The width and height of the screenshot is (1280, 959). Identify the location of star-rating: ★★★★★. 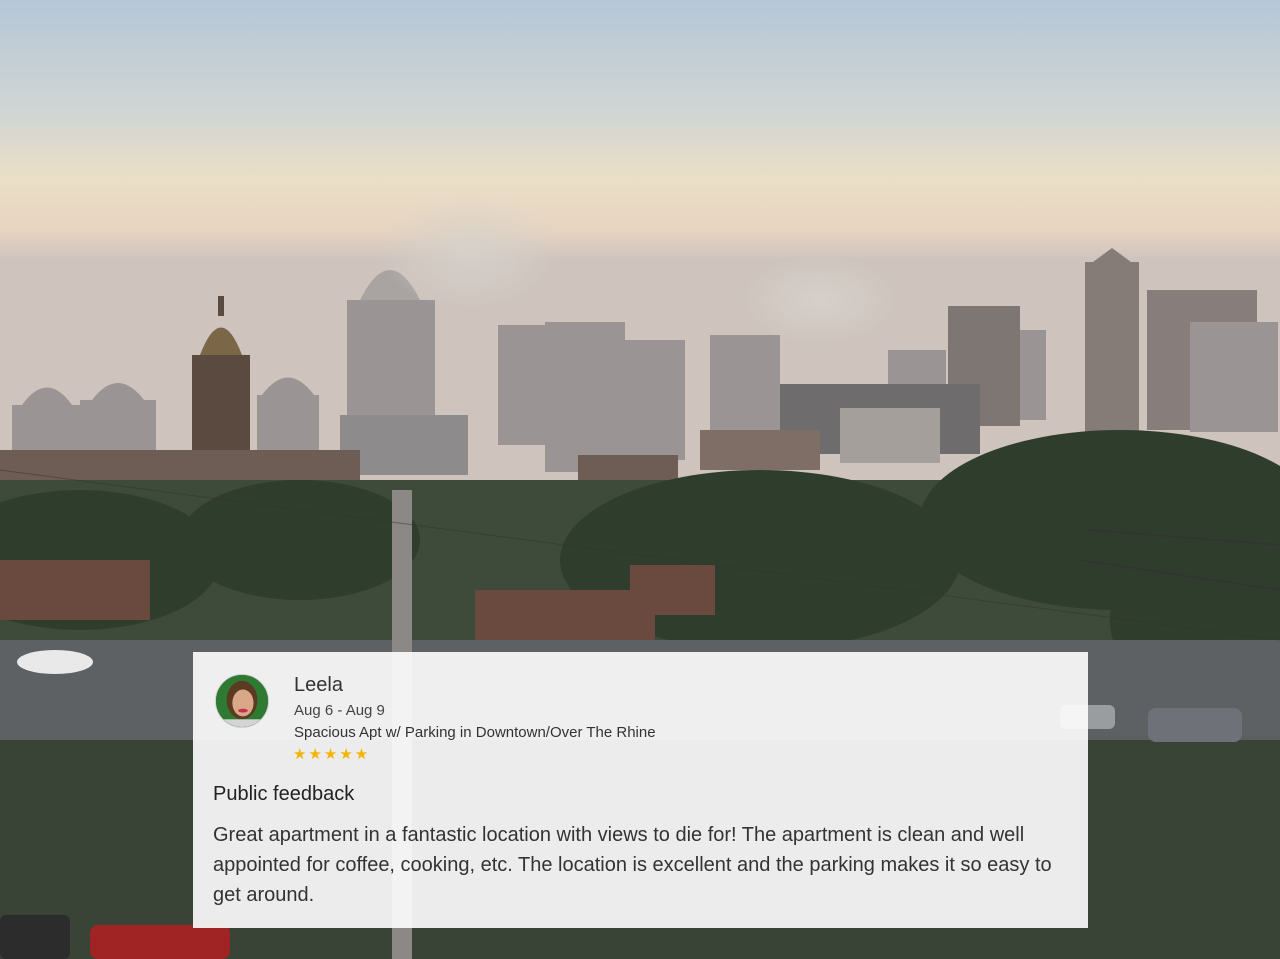
(332, 754).